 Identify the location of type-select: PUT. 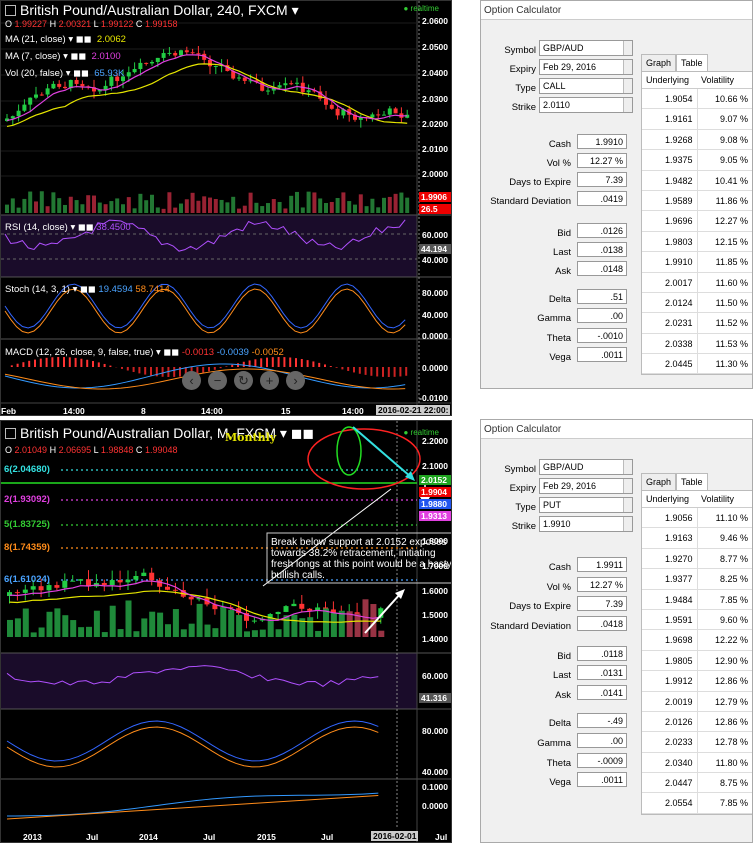
(586, 505).